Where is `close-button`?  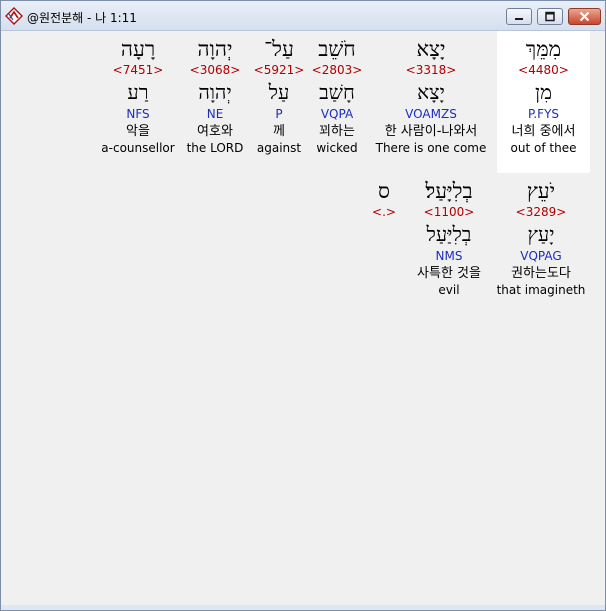
close-button is located at coordinates (584, 16).